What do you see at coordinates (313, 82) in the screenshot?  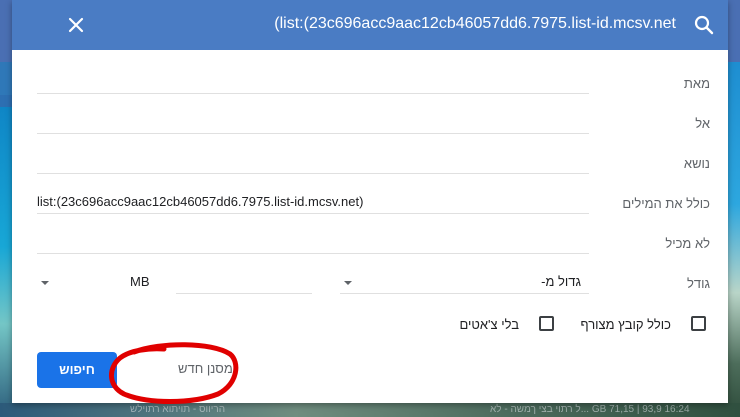 I see `from-field` at bounding box center [313, 82].